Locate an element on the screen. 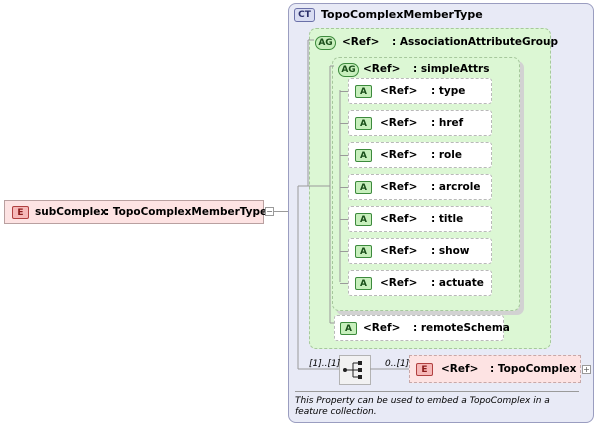 This screenshot has width=599, height=426. complex-type-badge: CT is located at coordinates (304, 15).